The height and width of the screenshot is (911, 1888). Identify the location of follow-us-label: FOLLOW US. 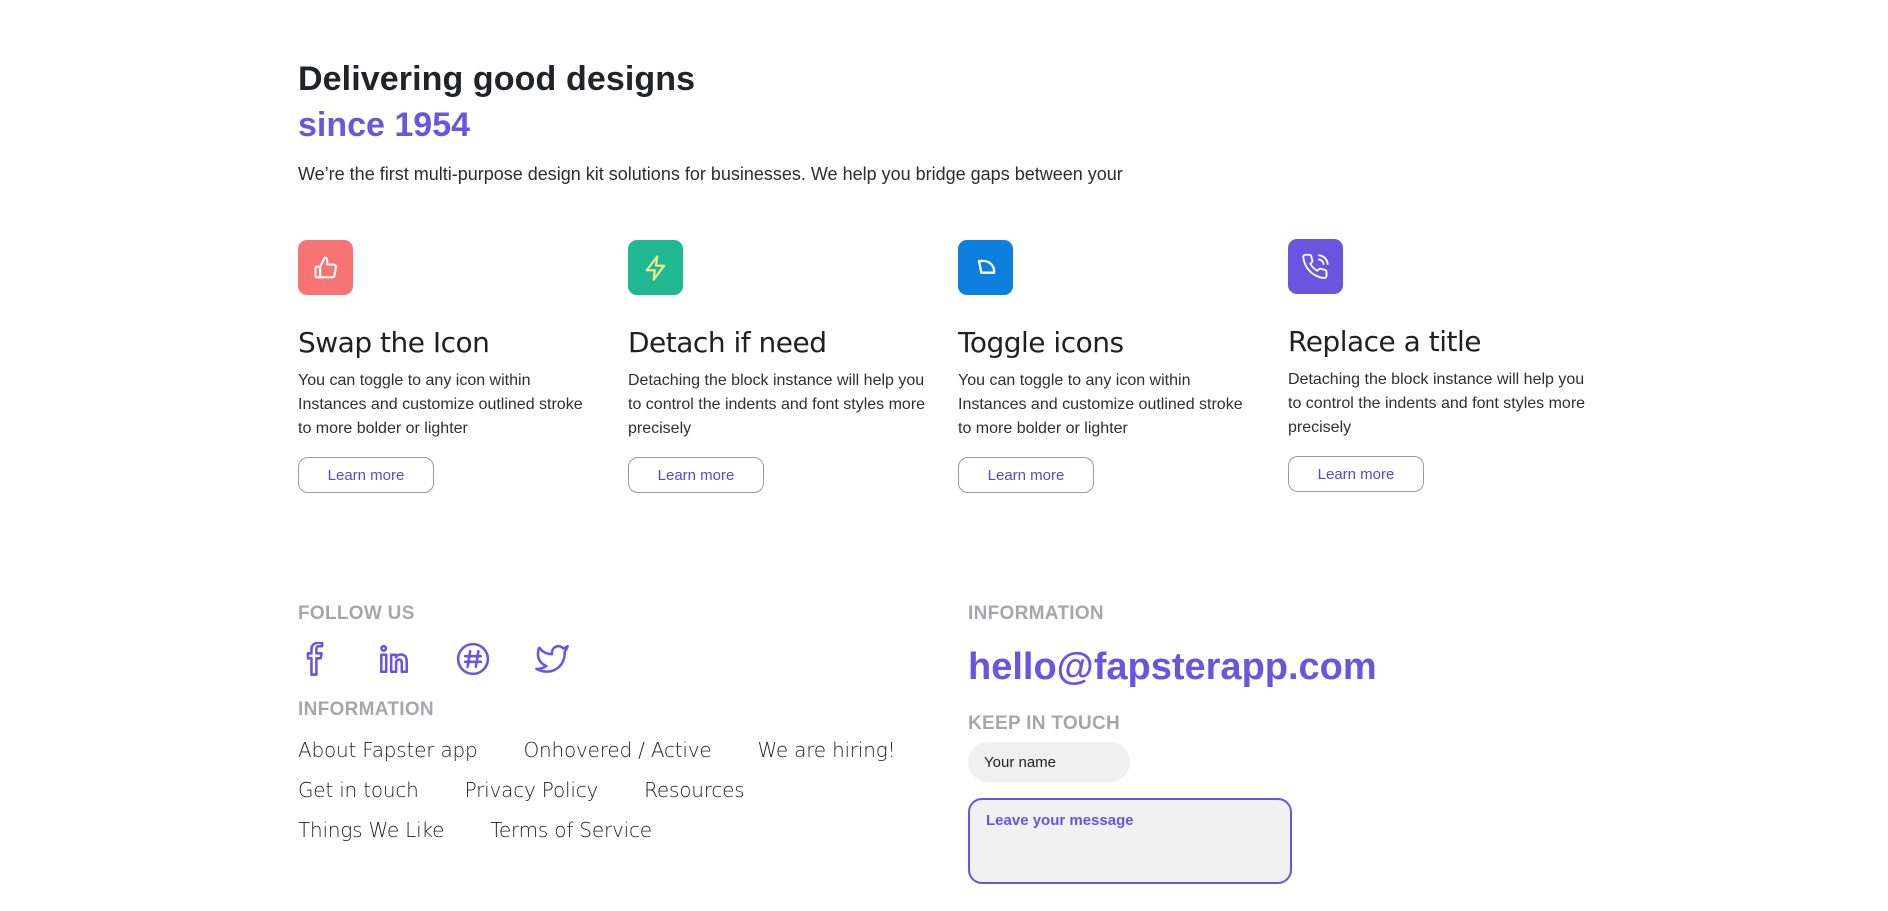
(356, 613).